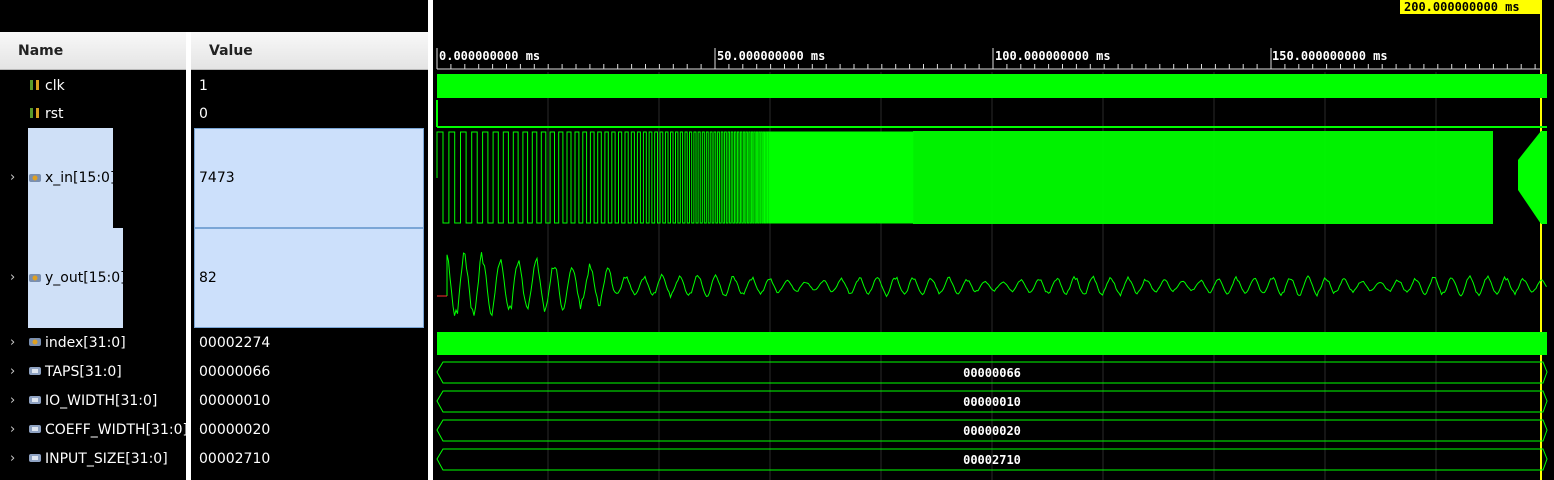 This screenshot has width=1554, height=480. I want to click on tick-label: 50.000000000 ms, so click(771, 56).